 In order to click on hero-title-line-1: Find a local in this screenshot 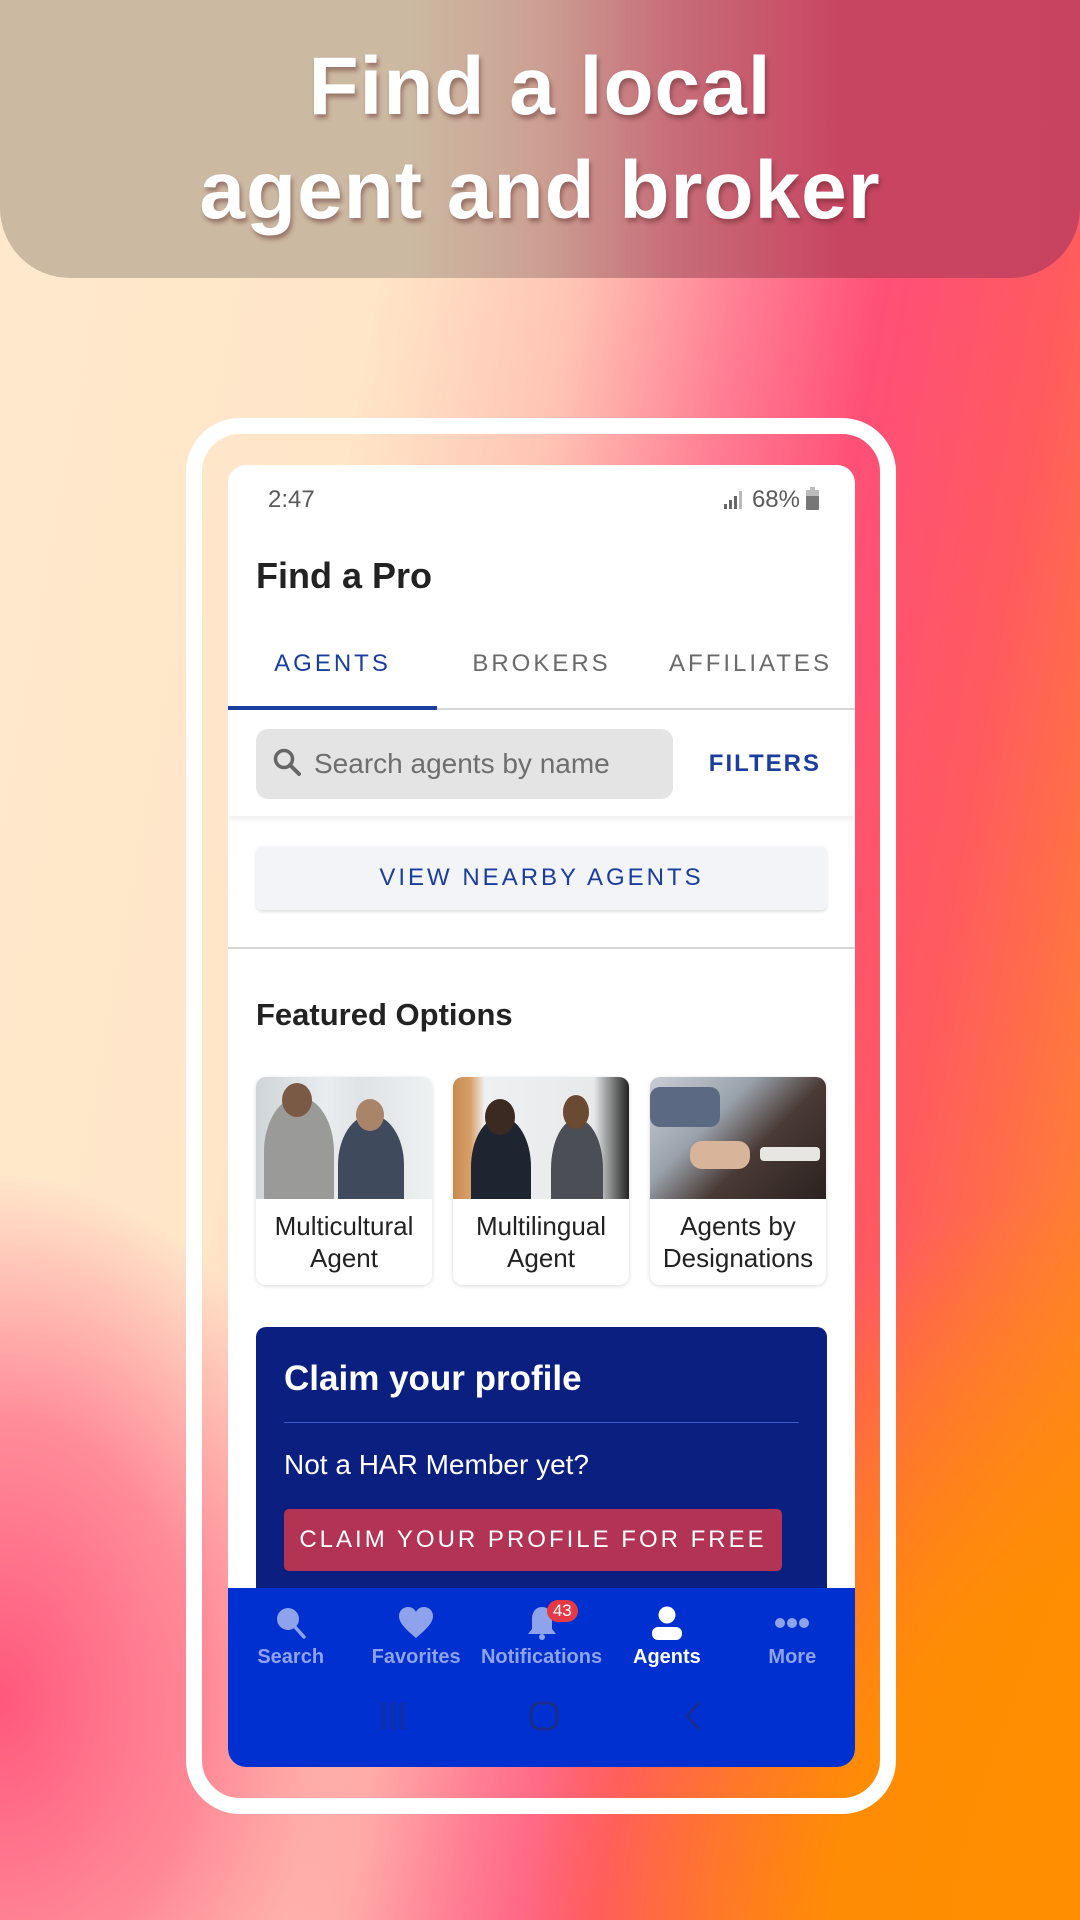, I will do `click(540, 86)`.